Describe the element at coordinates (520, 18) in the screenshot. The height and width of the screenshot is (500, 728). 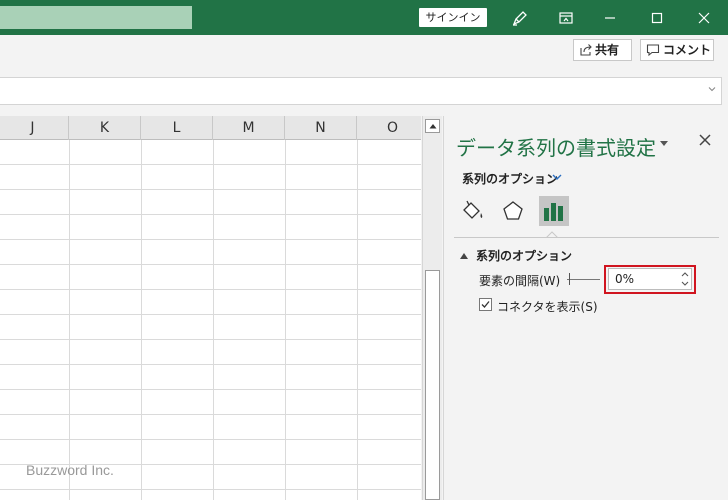
I see `pen-icon` at that location.